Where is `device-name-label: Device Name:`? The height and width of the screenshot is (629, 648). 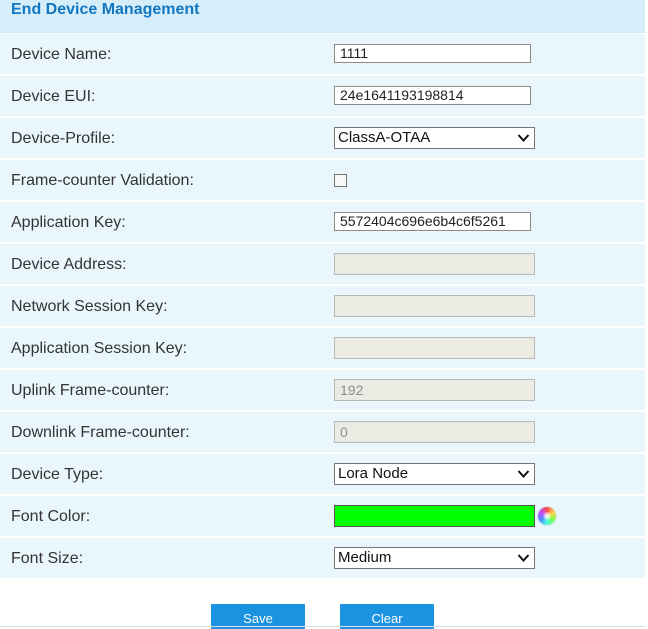 device-name-label: Device Name: is located at coordinates (61, 54).